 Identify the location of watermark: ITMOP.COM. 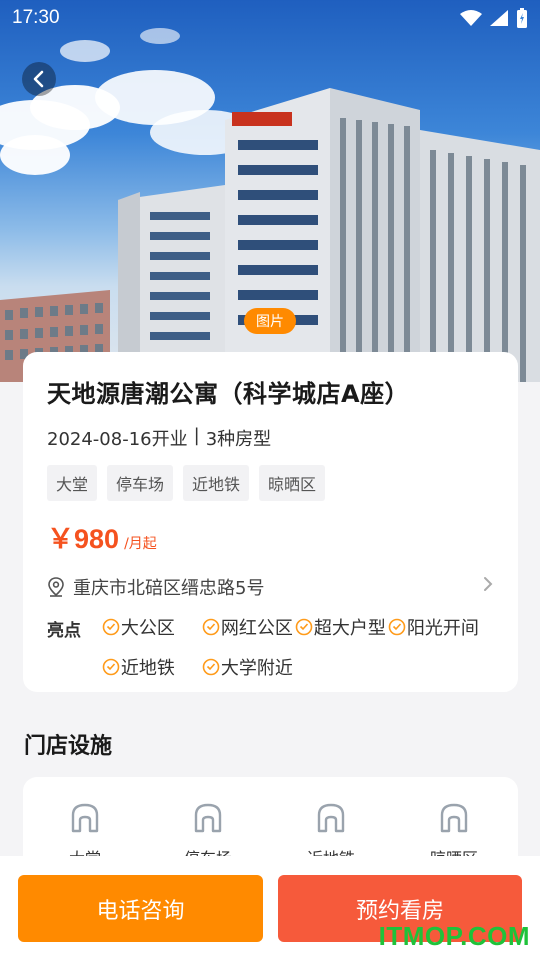
(454, 936).